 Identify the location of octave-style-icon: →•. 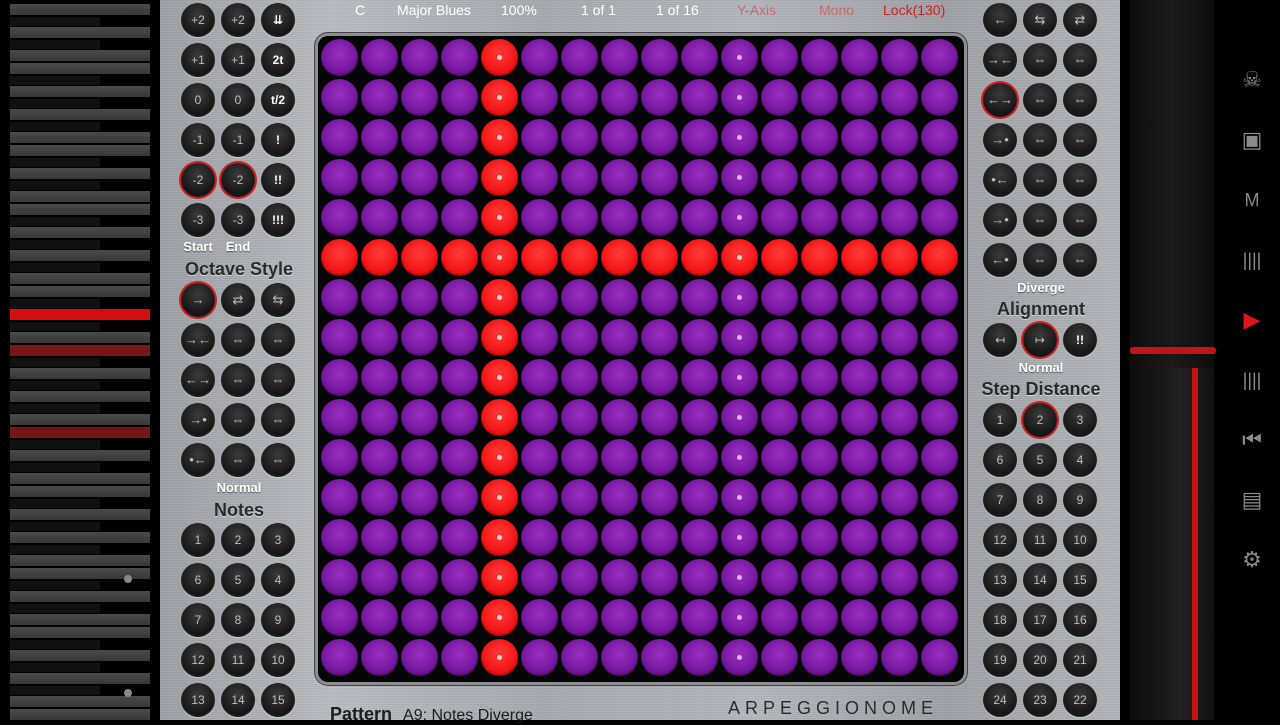
(198, 420).